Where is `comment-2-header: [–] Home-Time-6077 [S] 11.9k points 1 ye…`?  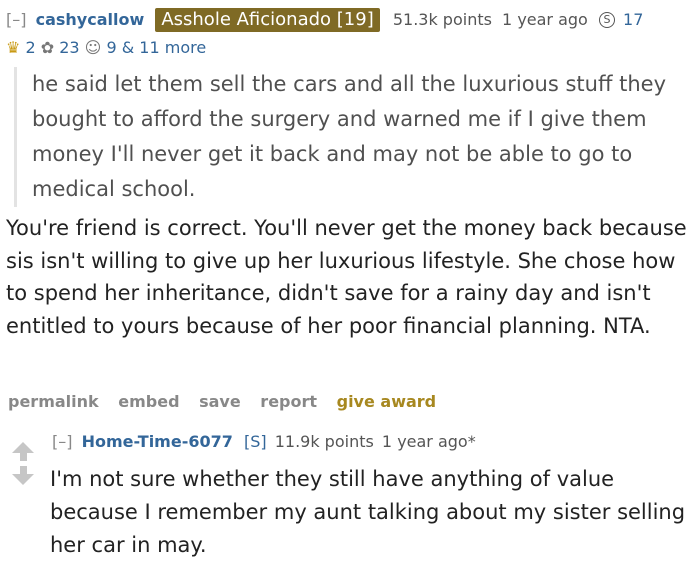
comment-2-header: [–] Home-Time-6077 [S] 11.9k points 1 ye… is located at coordinates (264, 442).